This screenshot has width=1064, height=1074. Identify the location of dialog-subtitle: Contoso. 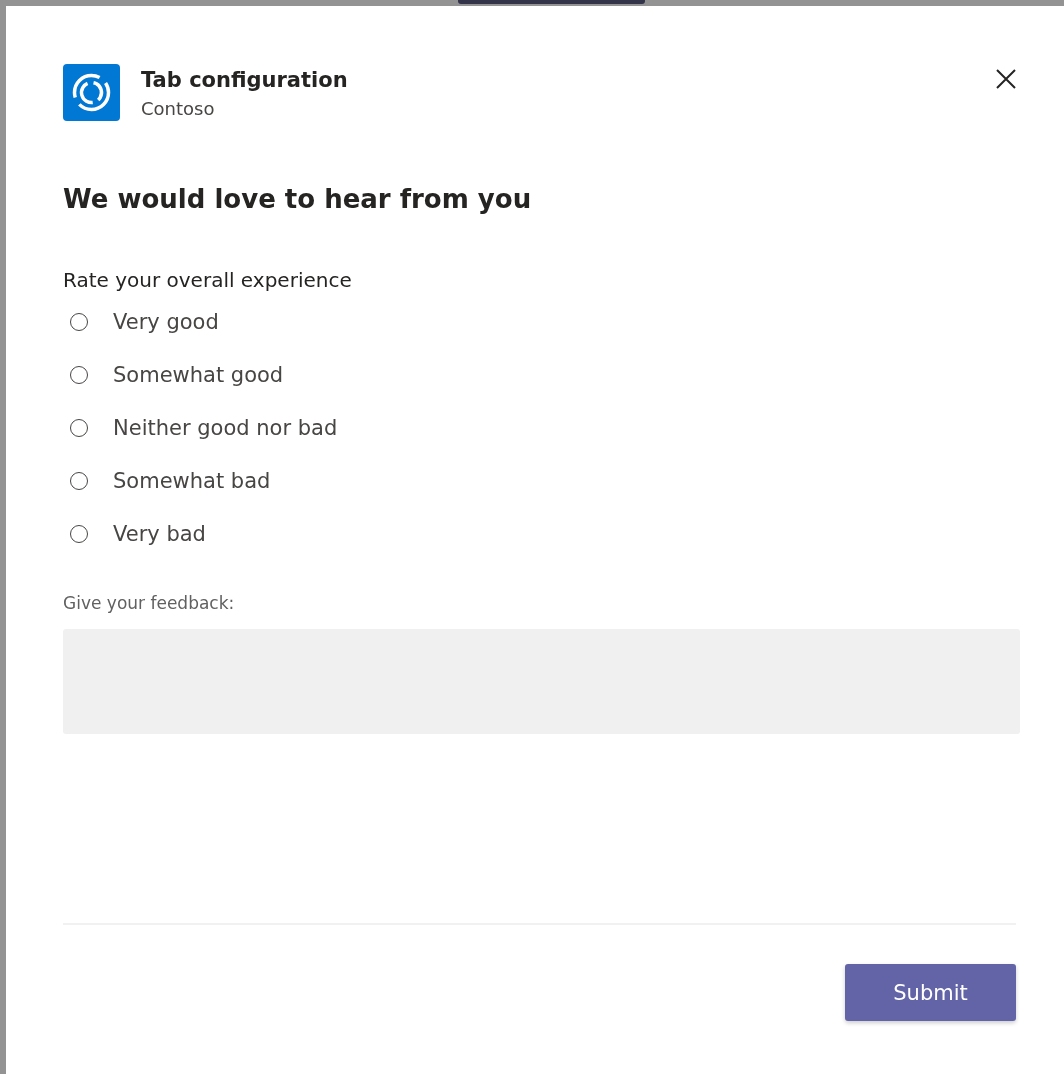
(178, 108).